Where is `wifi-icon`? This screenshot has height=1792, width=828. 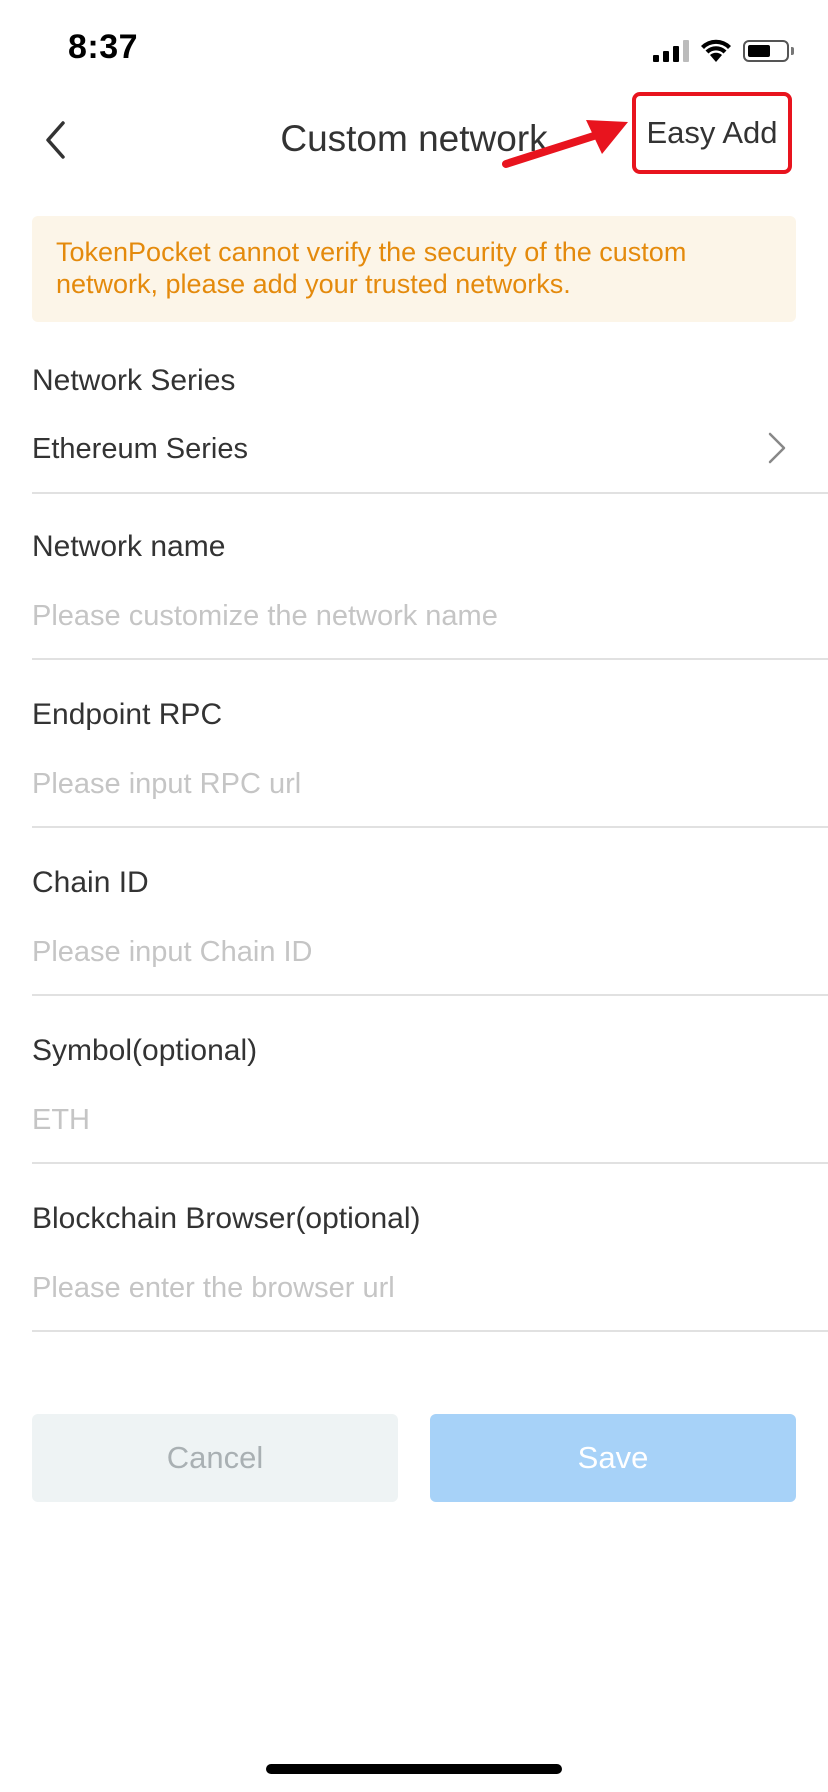
wifi-icon is located at coordinates (716, 50).